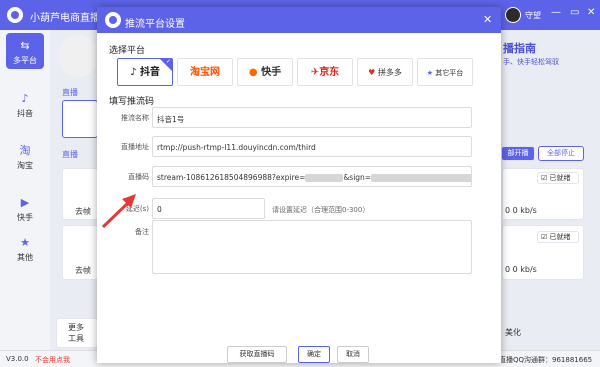  I want to click on platform-other: ★ 其它平台, so click(445, 72).